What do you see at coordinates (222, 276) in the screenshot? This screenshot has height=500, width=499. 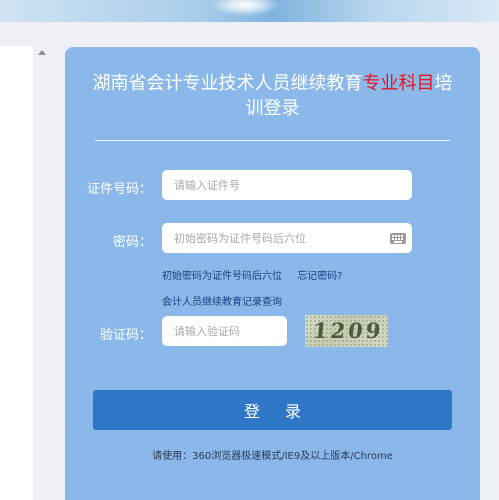 I see `password-hint: 初始密码为证件号码后六位` at bounding box center [222, 276].